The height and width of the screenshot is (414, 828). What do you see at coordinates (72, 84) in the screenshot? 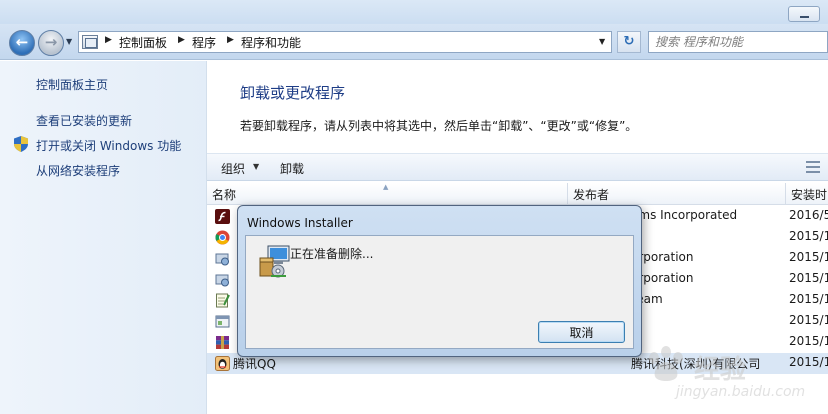
I see `control-panel-home-link: 控制面板主页` at bounding box center [72, 84].